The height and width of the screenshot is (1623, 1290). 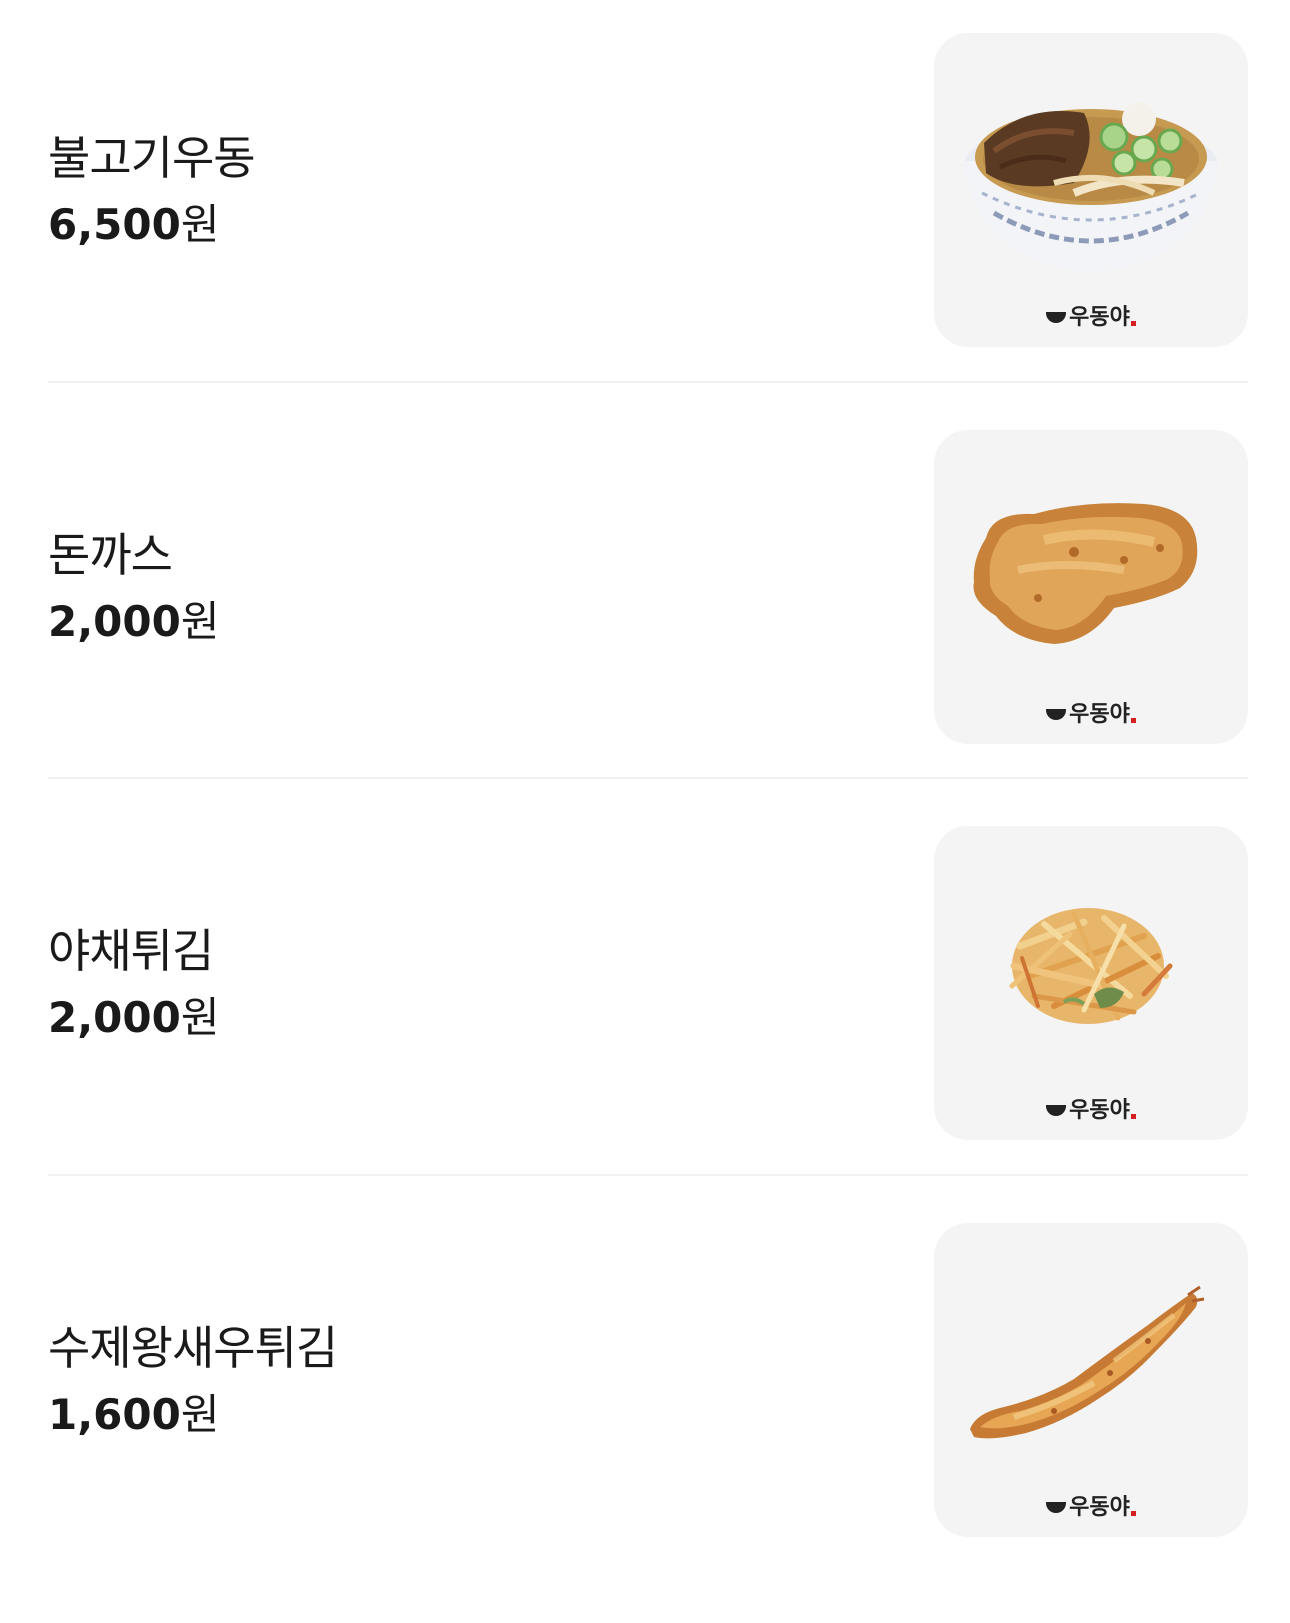 I want to click on menu-item-text: 수제왕새우튀김 1,600원, so click(x=193, y=1380).